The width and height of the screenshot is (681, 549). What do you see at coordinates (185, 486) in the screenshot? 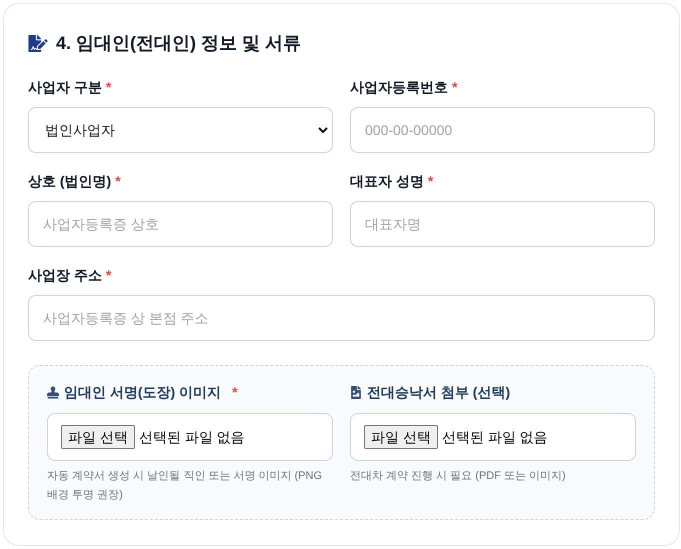
I see `help-text: 자동 계약서 생성 시 날인될 직인 또는 서명 이미지 (PNG 배경 투명 권장)` at bounding box center [185, 486].